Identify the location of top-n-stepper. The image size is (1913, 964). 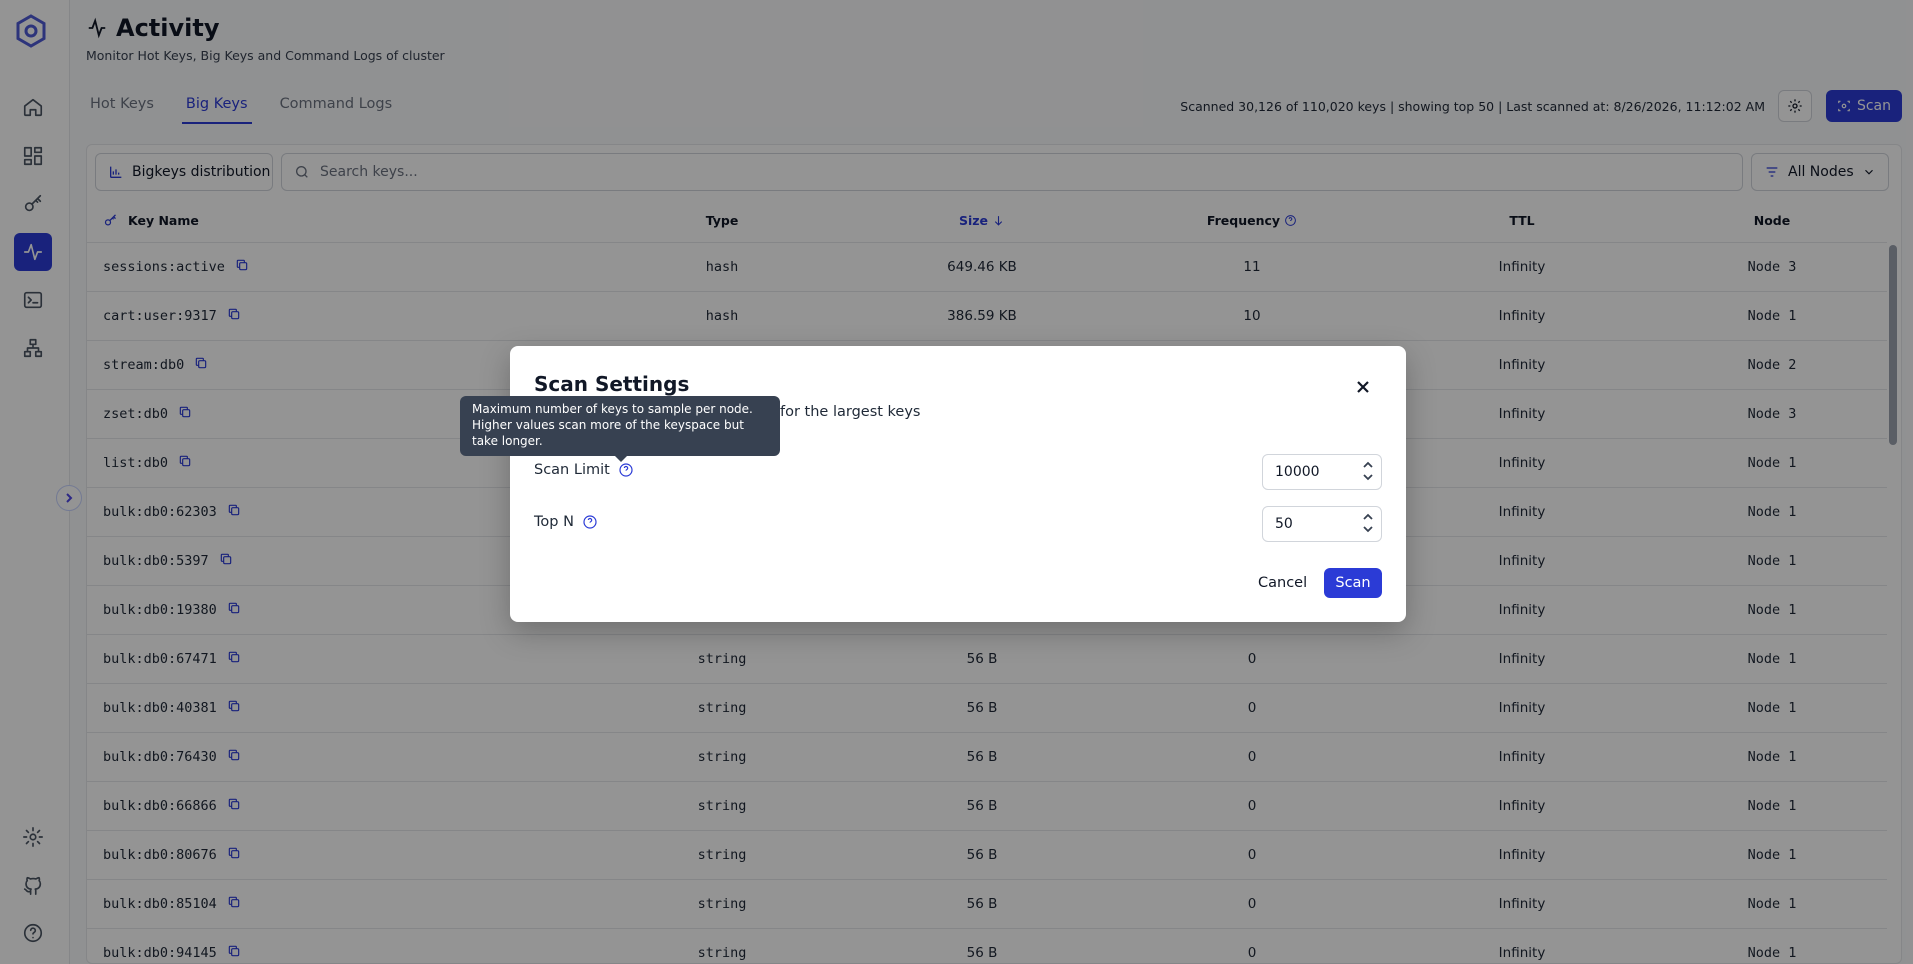
(1322, 524).